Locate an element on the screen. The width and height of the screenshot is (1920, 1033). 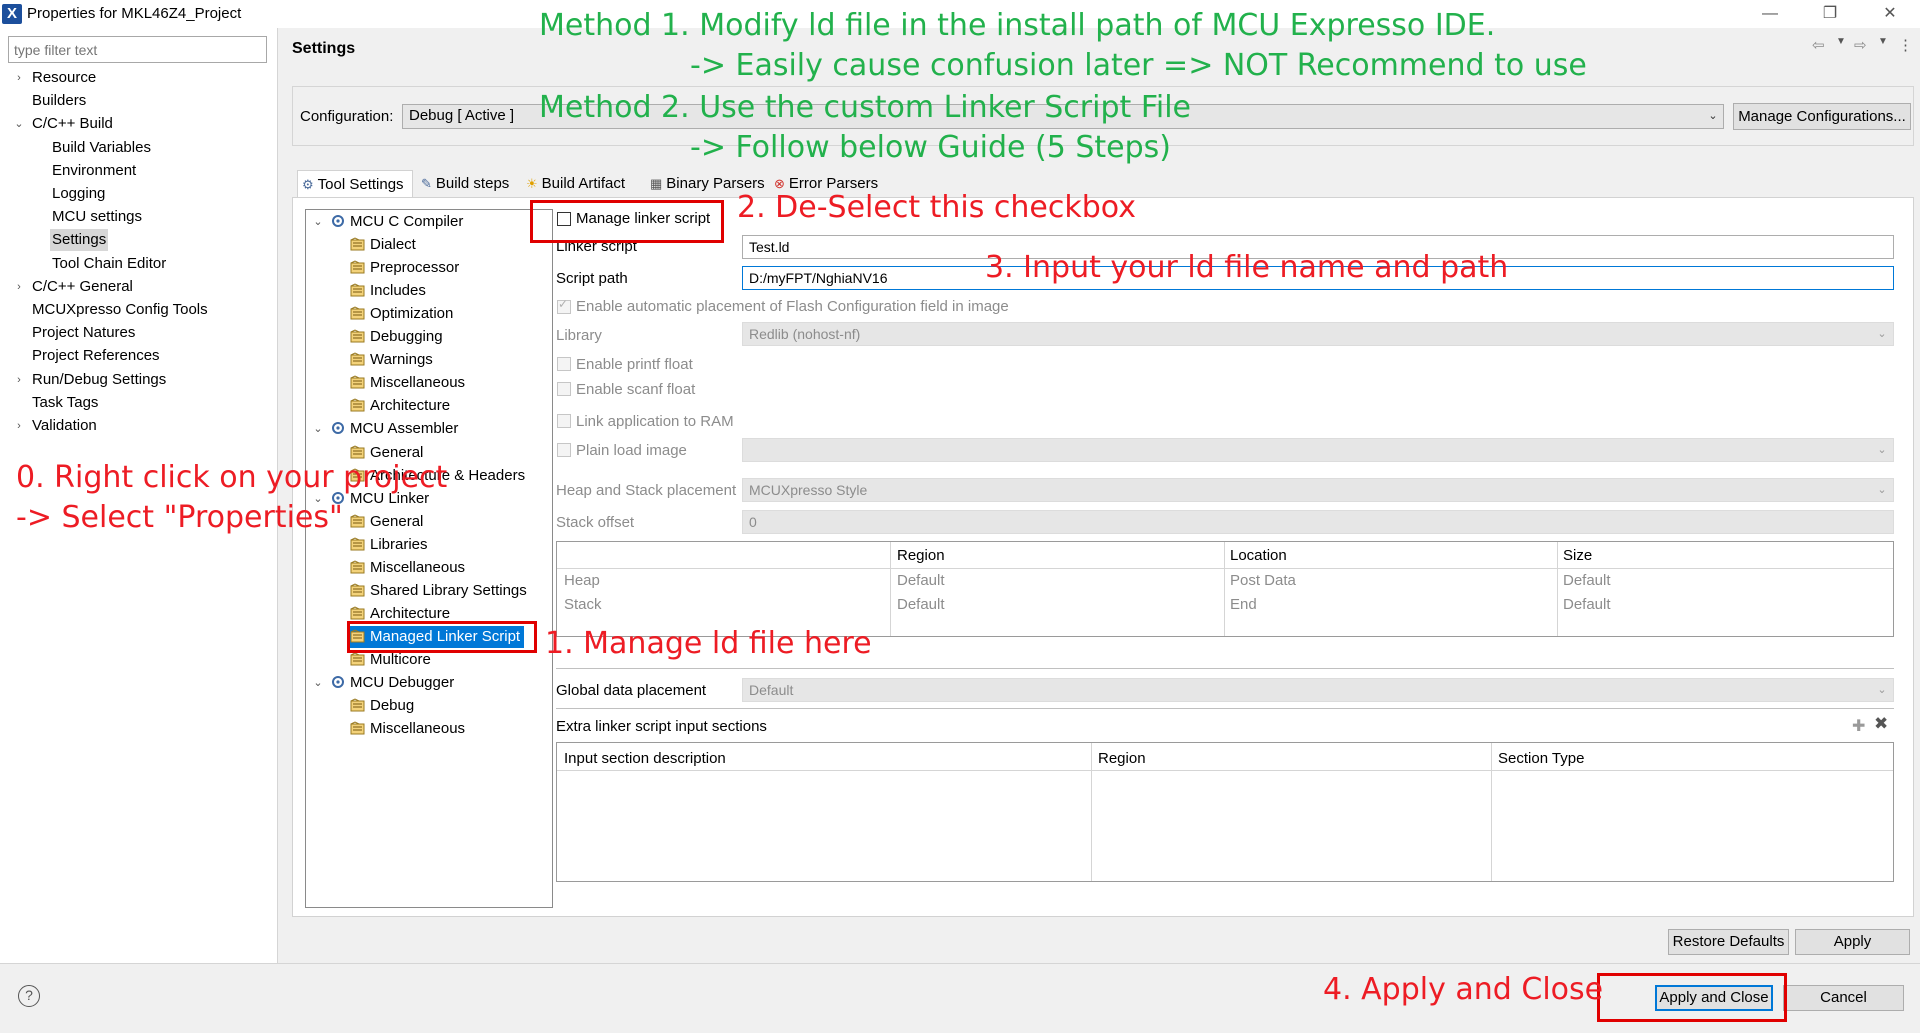
scanf-float-label: Enable scanf float is located at coordinates (636, 389).